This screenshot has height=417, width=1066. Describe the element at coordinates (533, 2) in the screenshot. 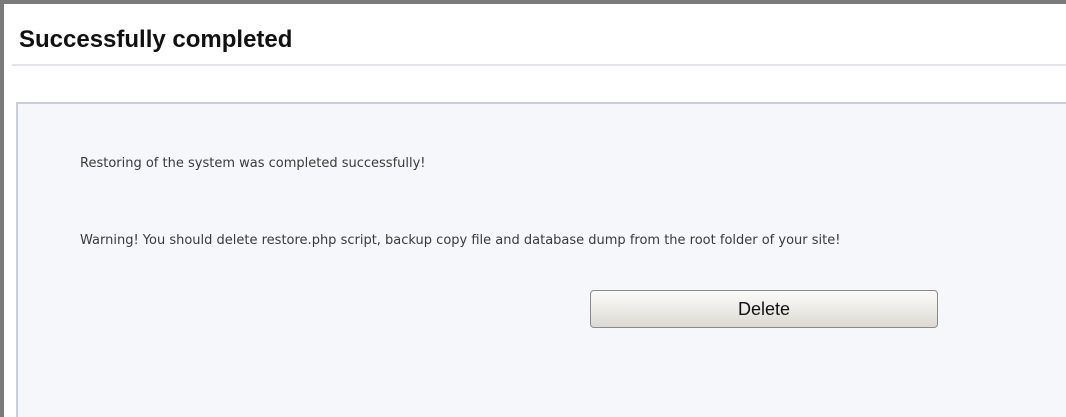

I see `window-top-border` at that location.